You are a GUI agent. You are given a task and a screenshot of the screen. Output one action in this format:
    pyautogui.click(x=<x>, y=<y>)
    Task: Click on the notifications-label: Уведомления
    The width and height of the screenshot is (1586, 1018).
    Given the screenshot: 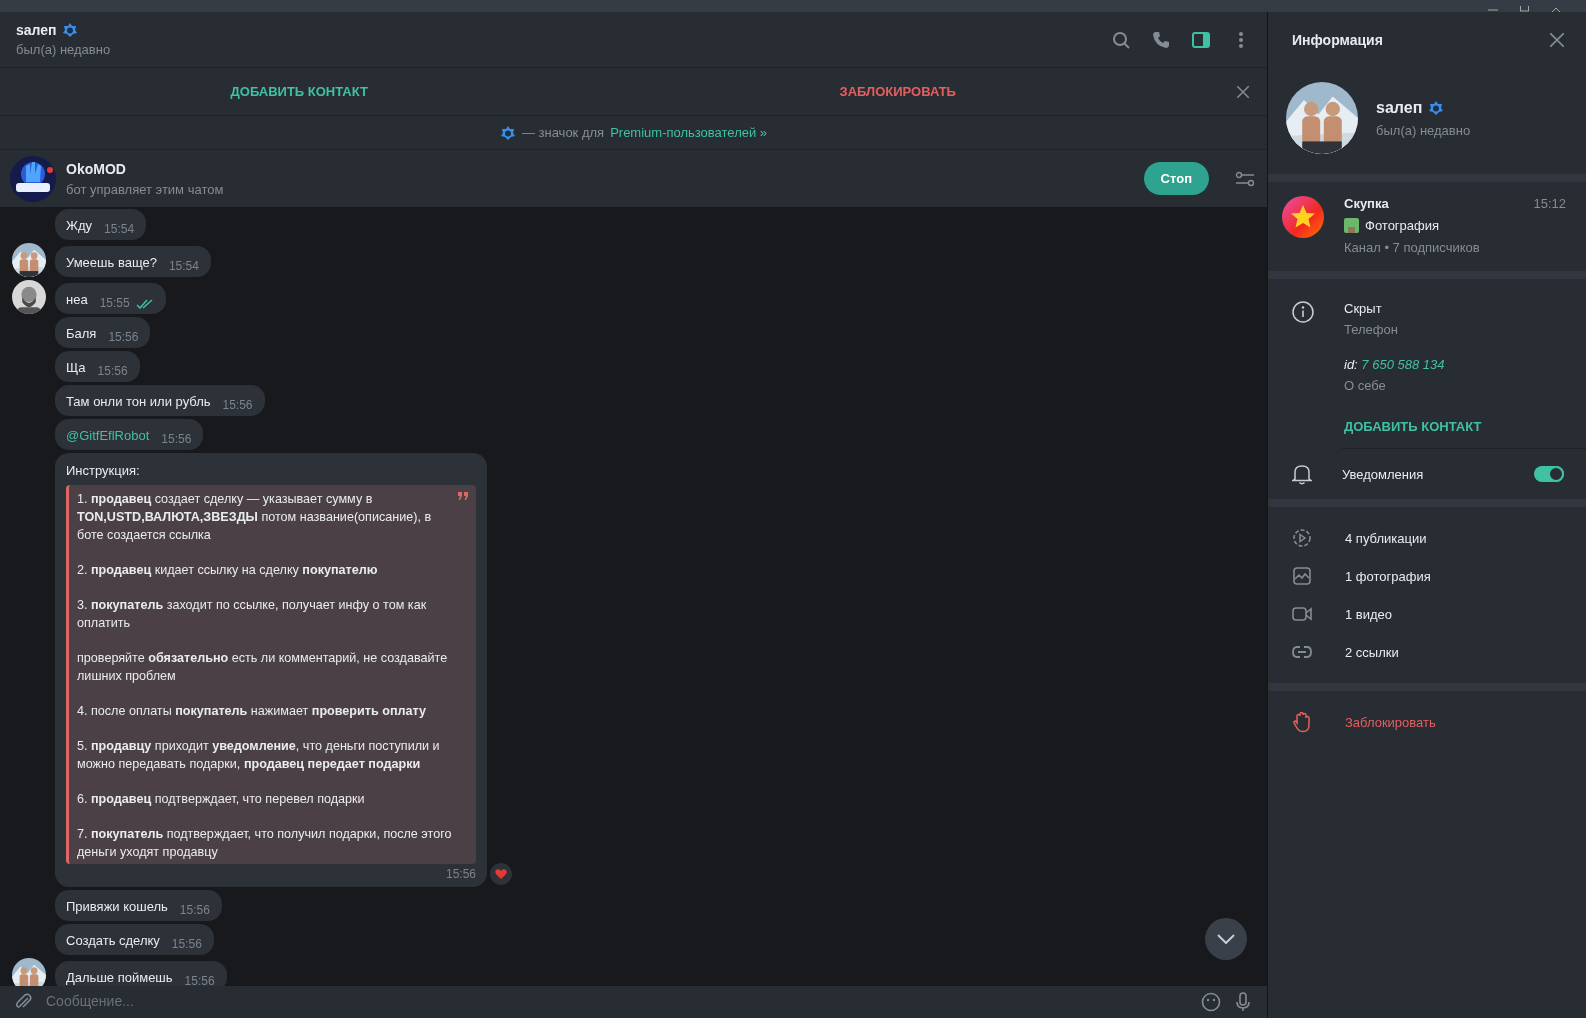 What is the action you would take?
    pyautogui.click(x=1383, y=474)
    